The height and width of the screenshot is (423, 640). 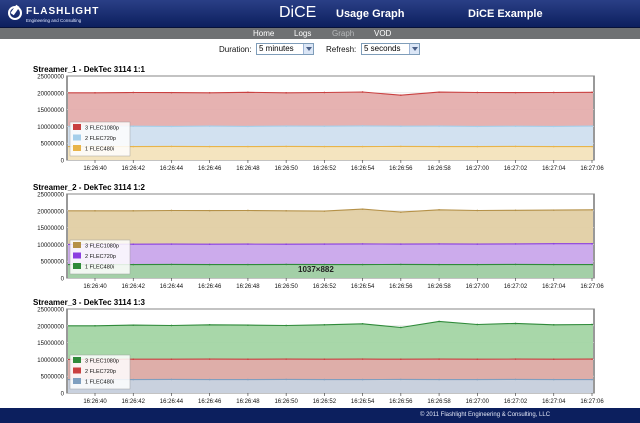 I want to click on refresh-select: 5 seconds, so click(x=390, y=49).